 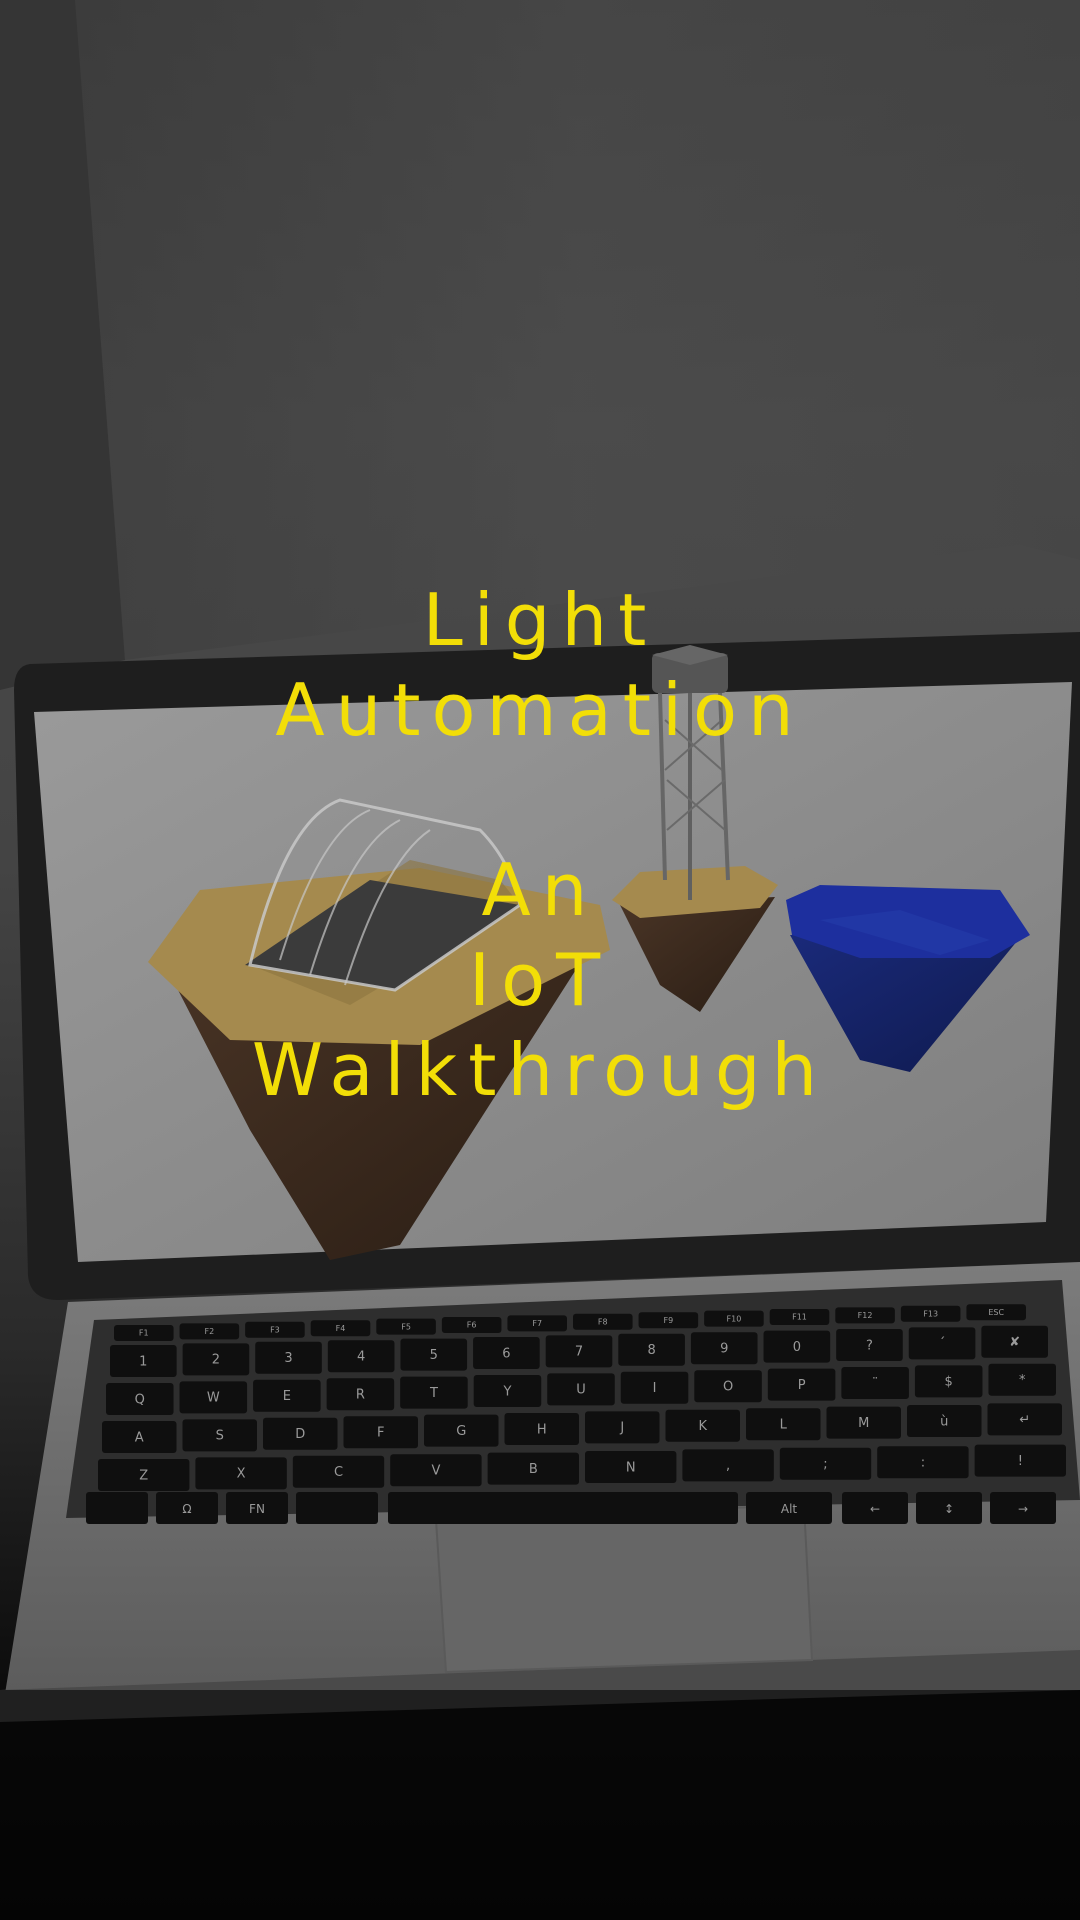 What do you see at coordinates (825, 1464) in the screenshot?
I see `key-label: ;` at bounding box center [825, 1464].